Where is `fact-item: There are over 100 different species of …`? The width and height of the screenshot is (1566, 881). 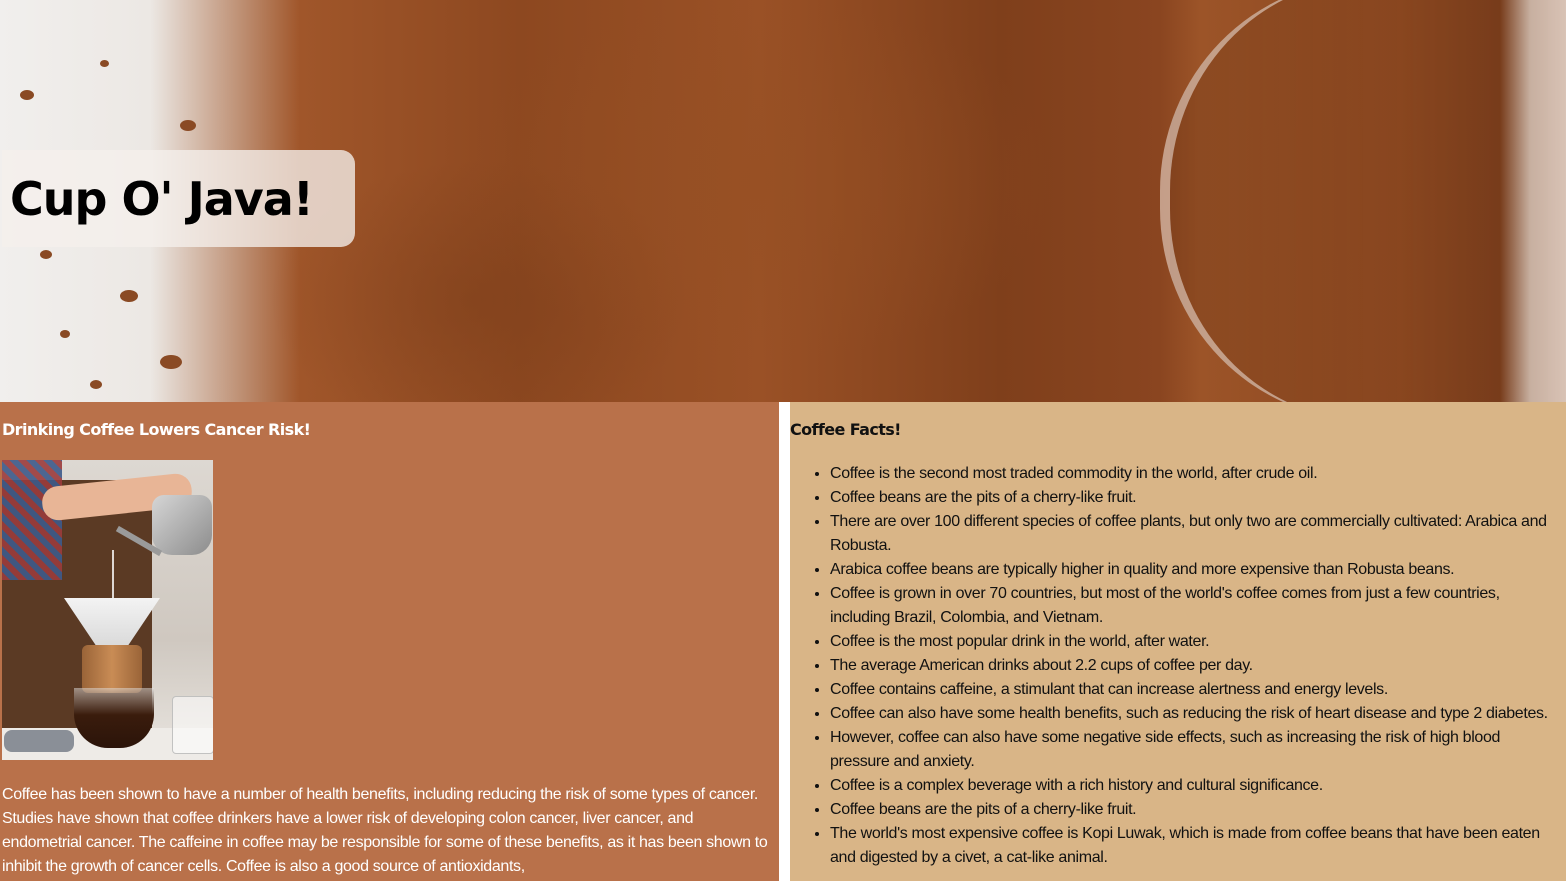 fact-item: There are over 100 different species of … is located at coordinates (1195, 534).